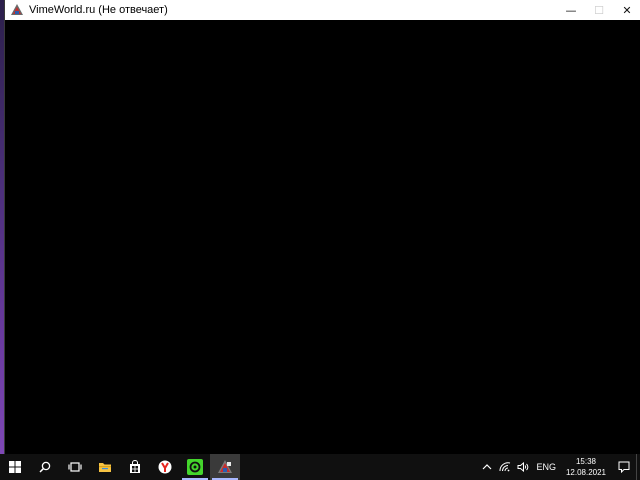 Image resolution: width=640 pixels, height=480 pixels. I want to click on show-desktop-button, so click(638, 467).